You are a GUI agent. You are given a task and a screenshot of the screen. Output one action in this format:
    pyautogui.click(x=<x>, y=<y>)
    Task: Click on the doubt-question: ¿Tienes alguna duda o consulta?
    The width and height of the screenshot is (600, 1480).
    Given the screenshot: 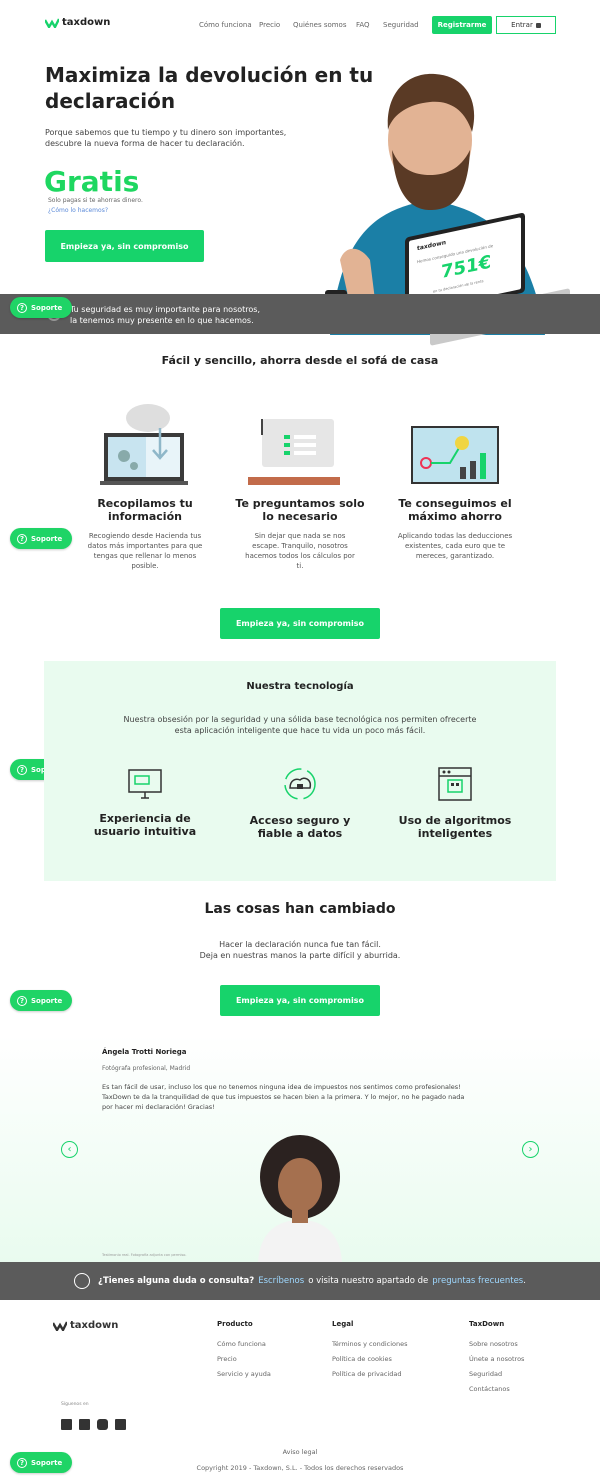 What is the action you would take?
    pyautogui.click(x=176, y=1281)
    